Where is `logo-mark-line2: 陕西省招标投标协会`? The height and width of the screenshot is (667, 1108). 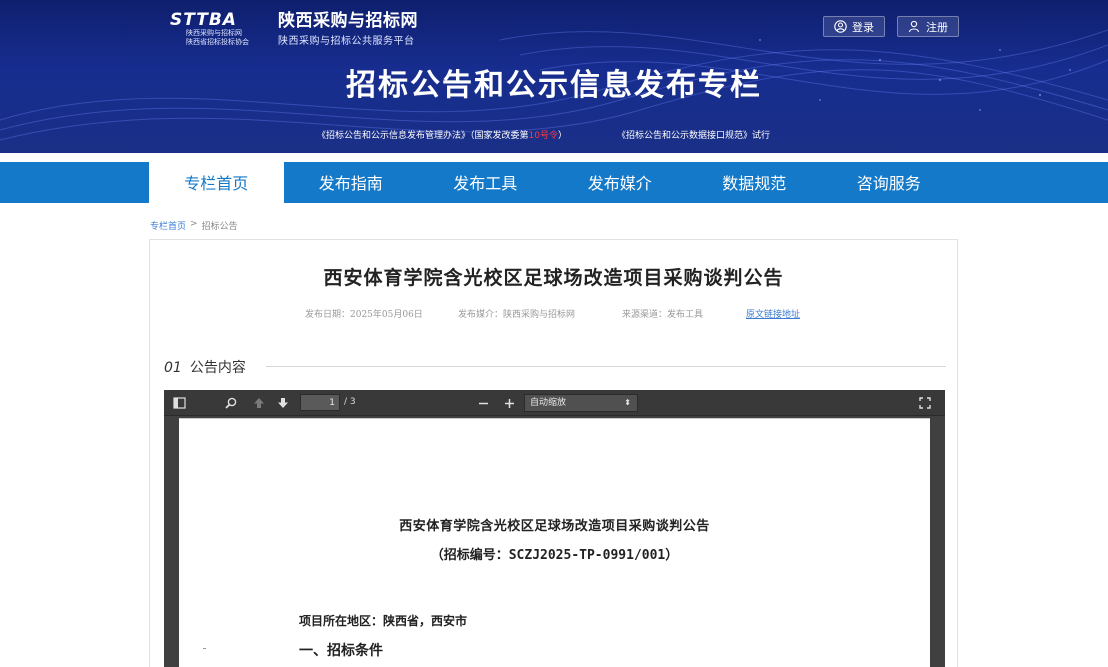
logo-mark-line2: 陕西省招标投标协会 is located at coordinates (217, 41).